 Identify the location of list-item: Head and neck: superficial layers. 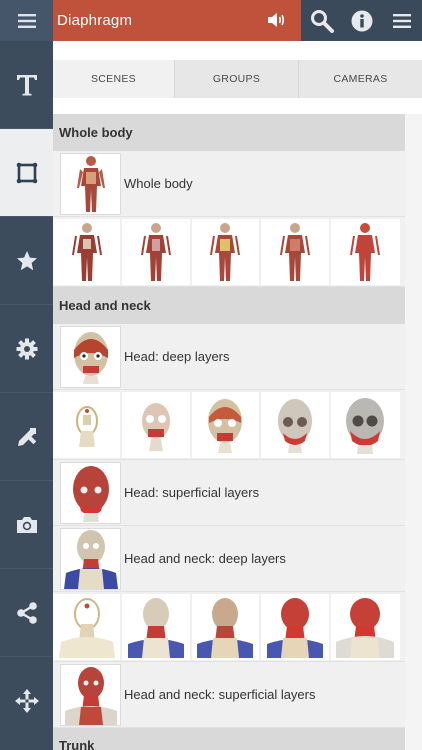
(229, 695).